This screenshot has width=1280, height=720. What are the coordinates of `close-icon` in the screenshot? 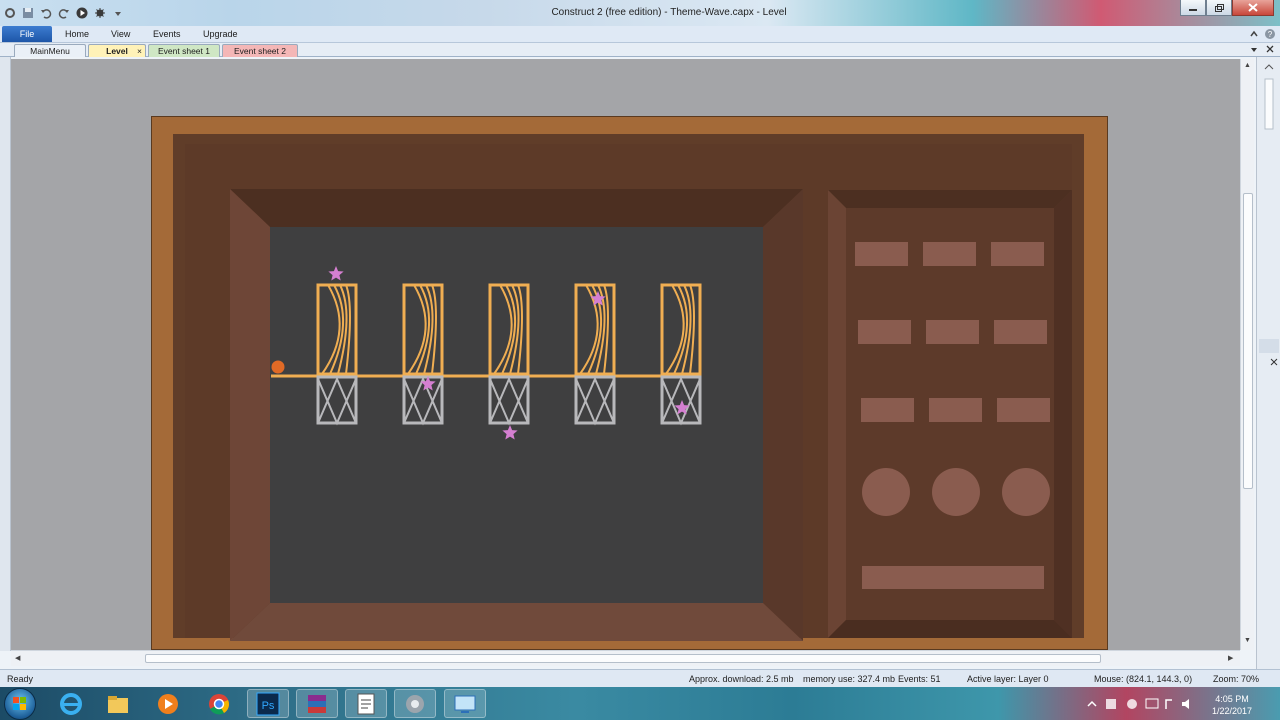 It's located at (1253, 7).